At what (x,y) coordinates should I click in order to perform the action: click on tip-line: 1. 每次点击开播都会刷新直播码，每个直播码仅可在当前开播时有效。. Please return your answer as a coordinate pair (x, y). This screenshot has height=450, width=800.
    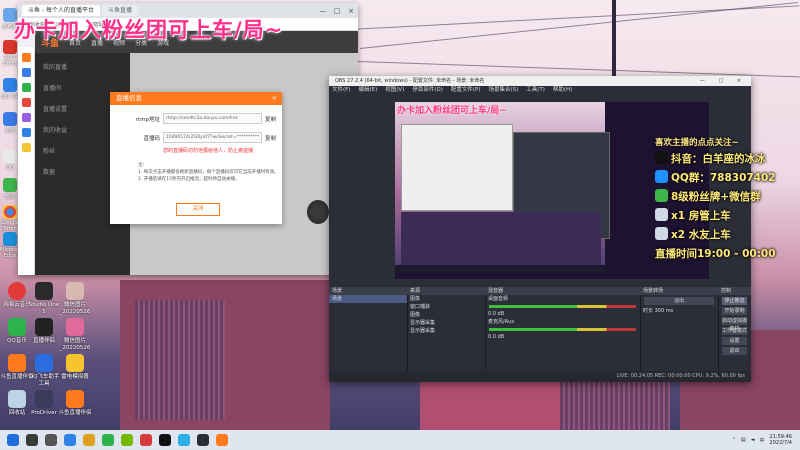
    Looking at the image, I should click on (208, 172).